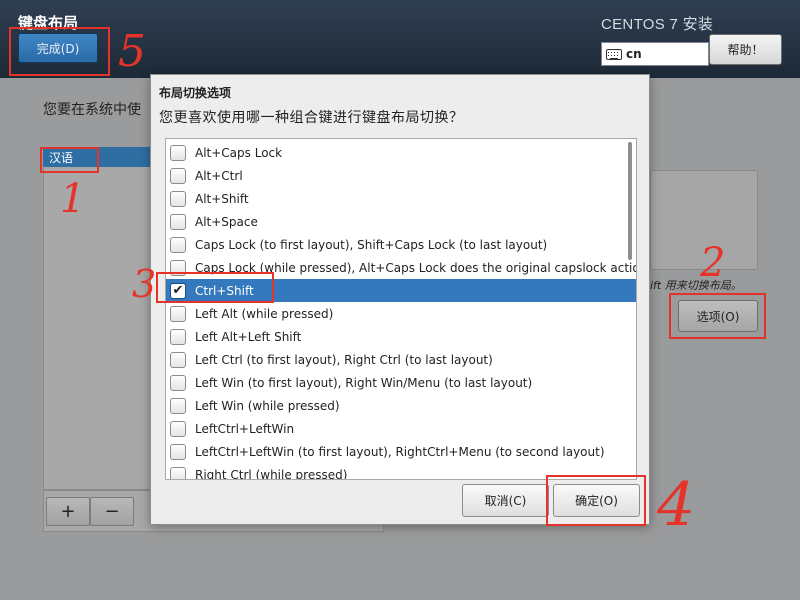 The image size is (800, 600). What do you see at coordinates (68, 511) in the screenshot?
I see `add-layout-button: +` at bounding box center [68, 511].